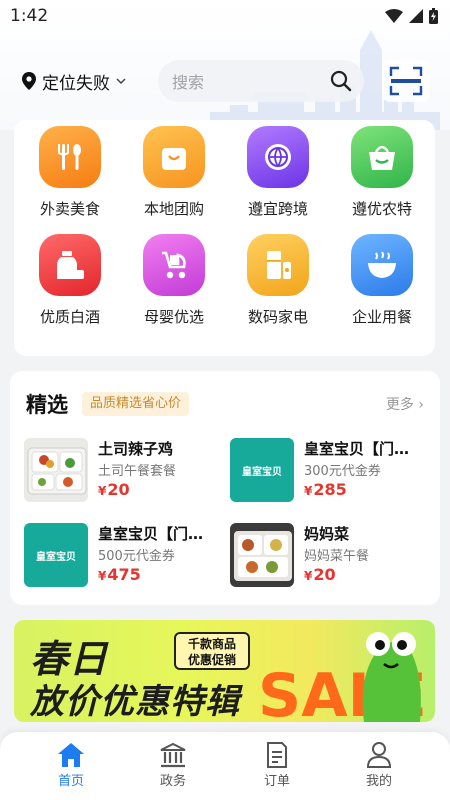 This screenshot has width=450, height=800. What do you see at coordinates (224, 671) in the screenshot?
I see `promo-banner: 春日 放价优惠特辑 千款商品 优惠促销 SALE` at bounding box center [224, 671].